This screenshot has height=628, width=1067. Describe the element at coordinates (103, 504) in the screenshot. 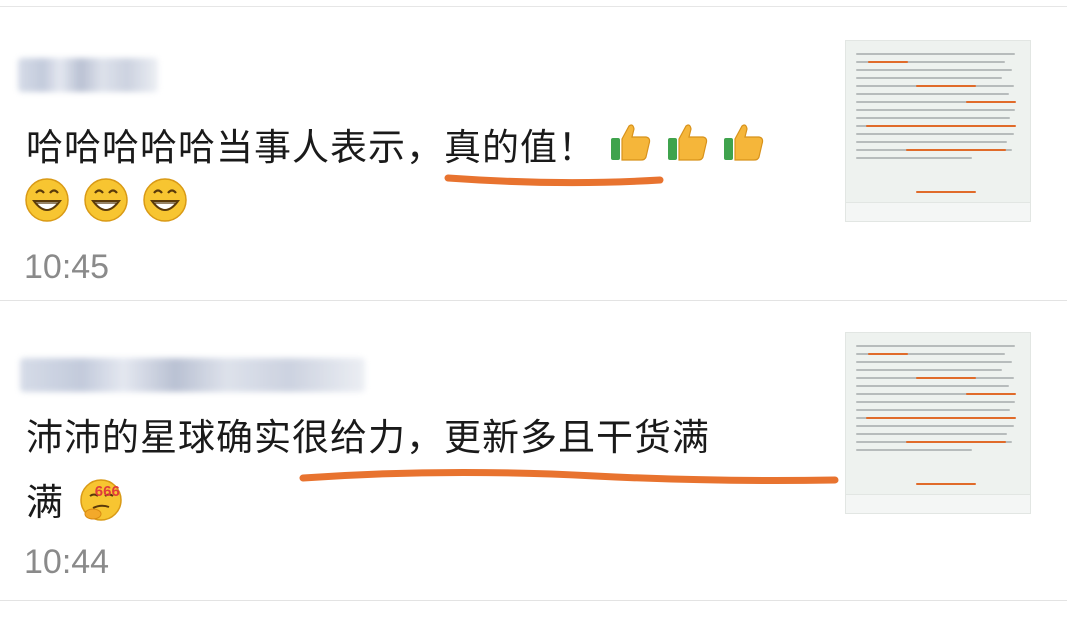

I see `thinking-face-666-icon: 666` at that location.